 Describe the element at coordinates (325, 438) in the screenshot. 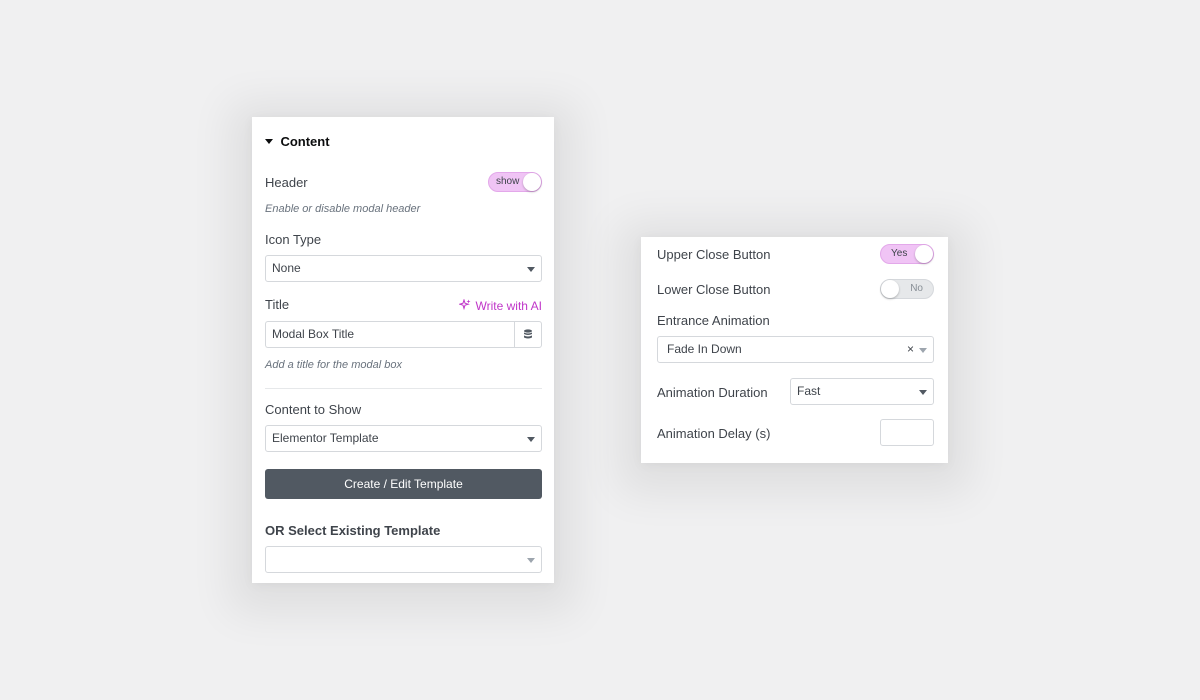

I see `content-to-show-value: Elementor Template` at that location.